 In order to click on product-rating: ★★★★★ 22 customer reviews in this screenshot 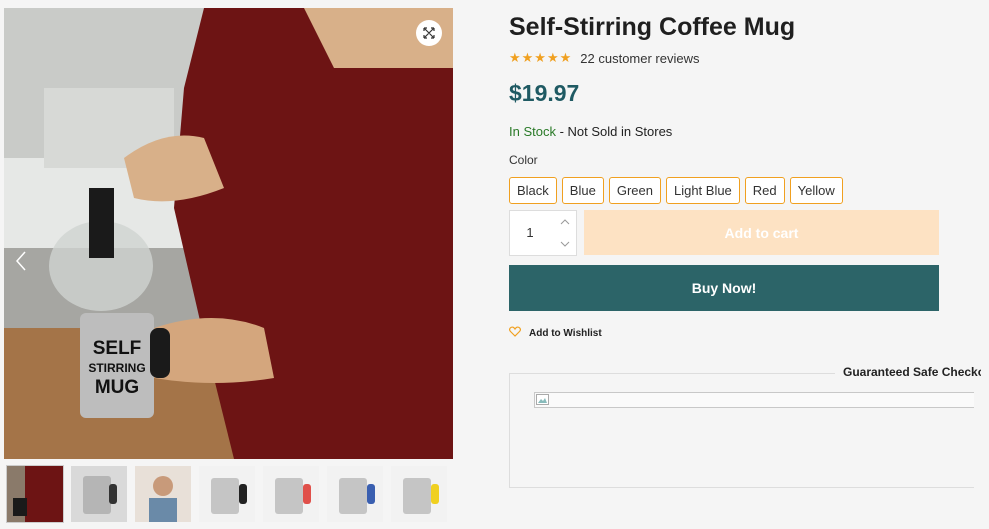, I will do `click(604, 58)`.